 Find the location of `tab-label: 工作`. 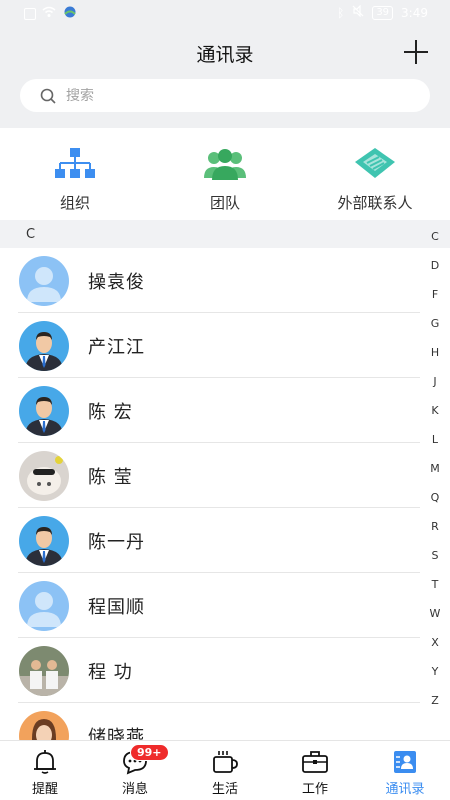

tab-label: 工作 is located at coordinates (314, 789).